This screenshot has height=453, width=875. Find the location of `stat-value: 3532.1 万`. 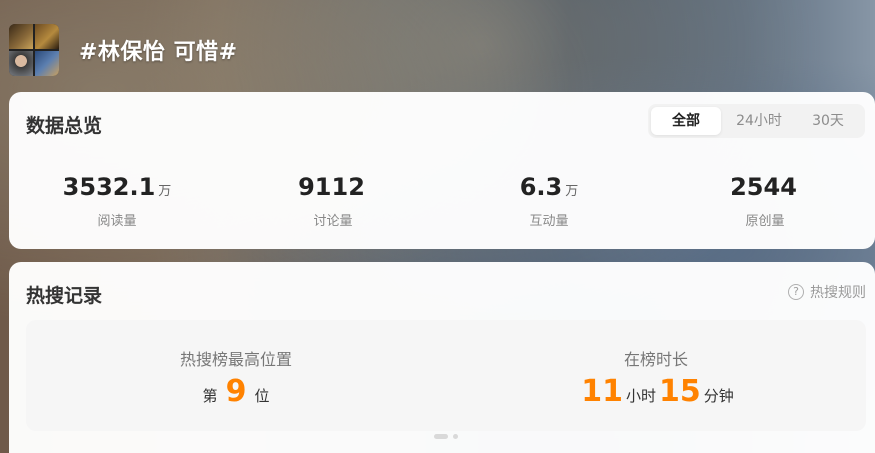

stat-value: 3532.1 万 is located at coordinates (117, 189).